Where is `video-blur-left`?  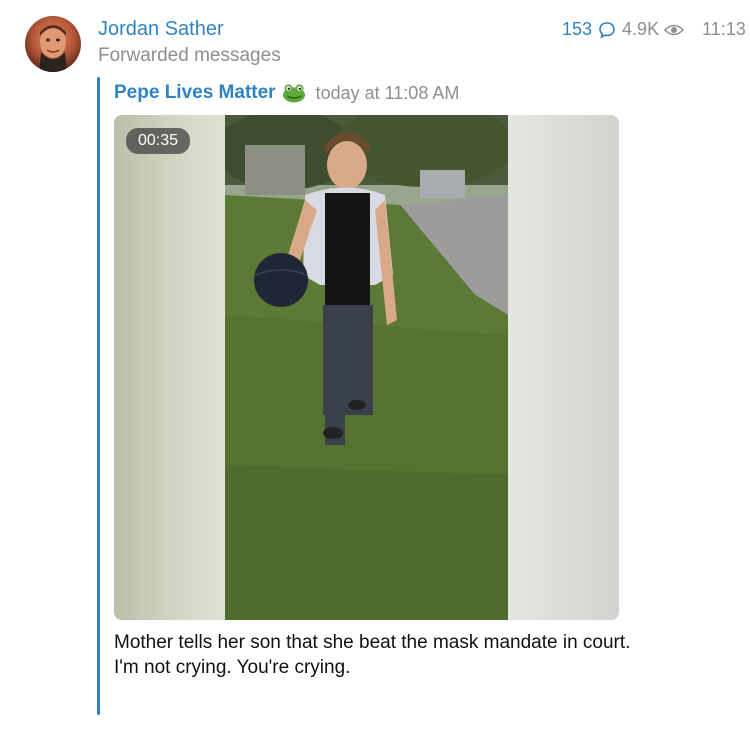 video-blur-left is located at coordinates (169, 367).